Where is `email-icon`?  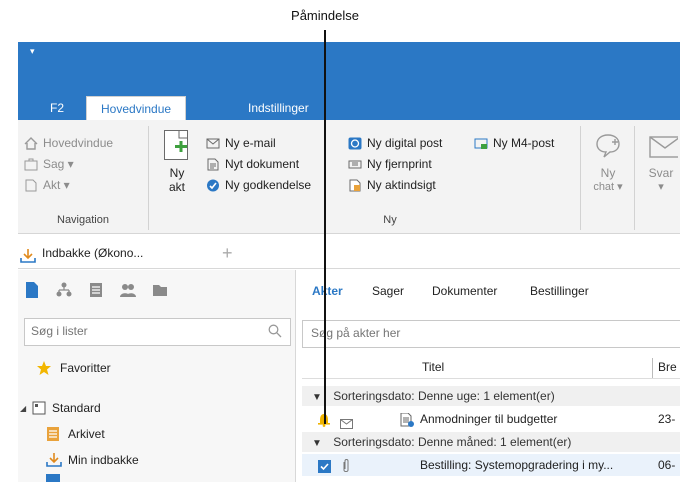
email-icon is located at coordinates (213, 143).